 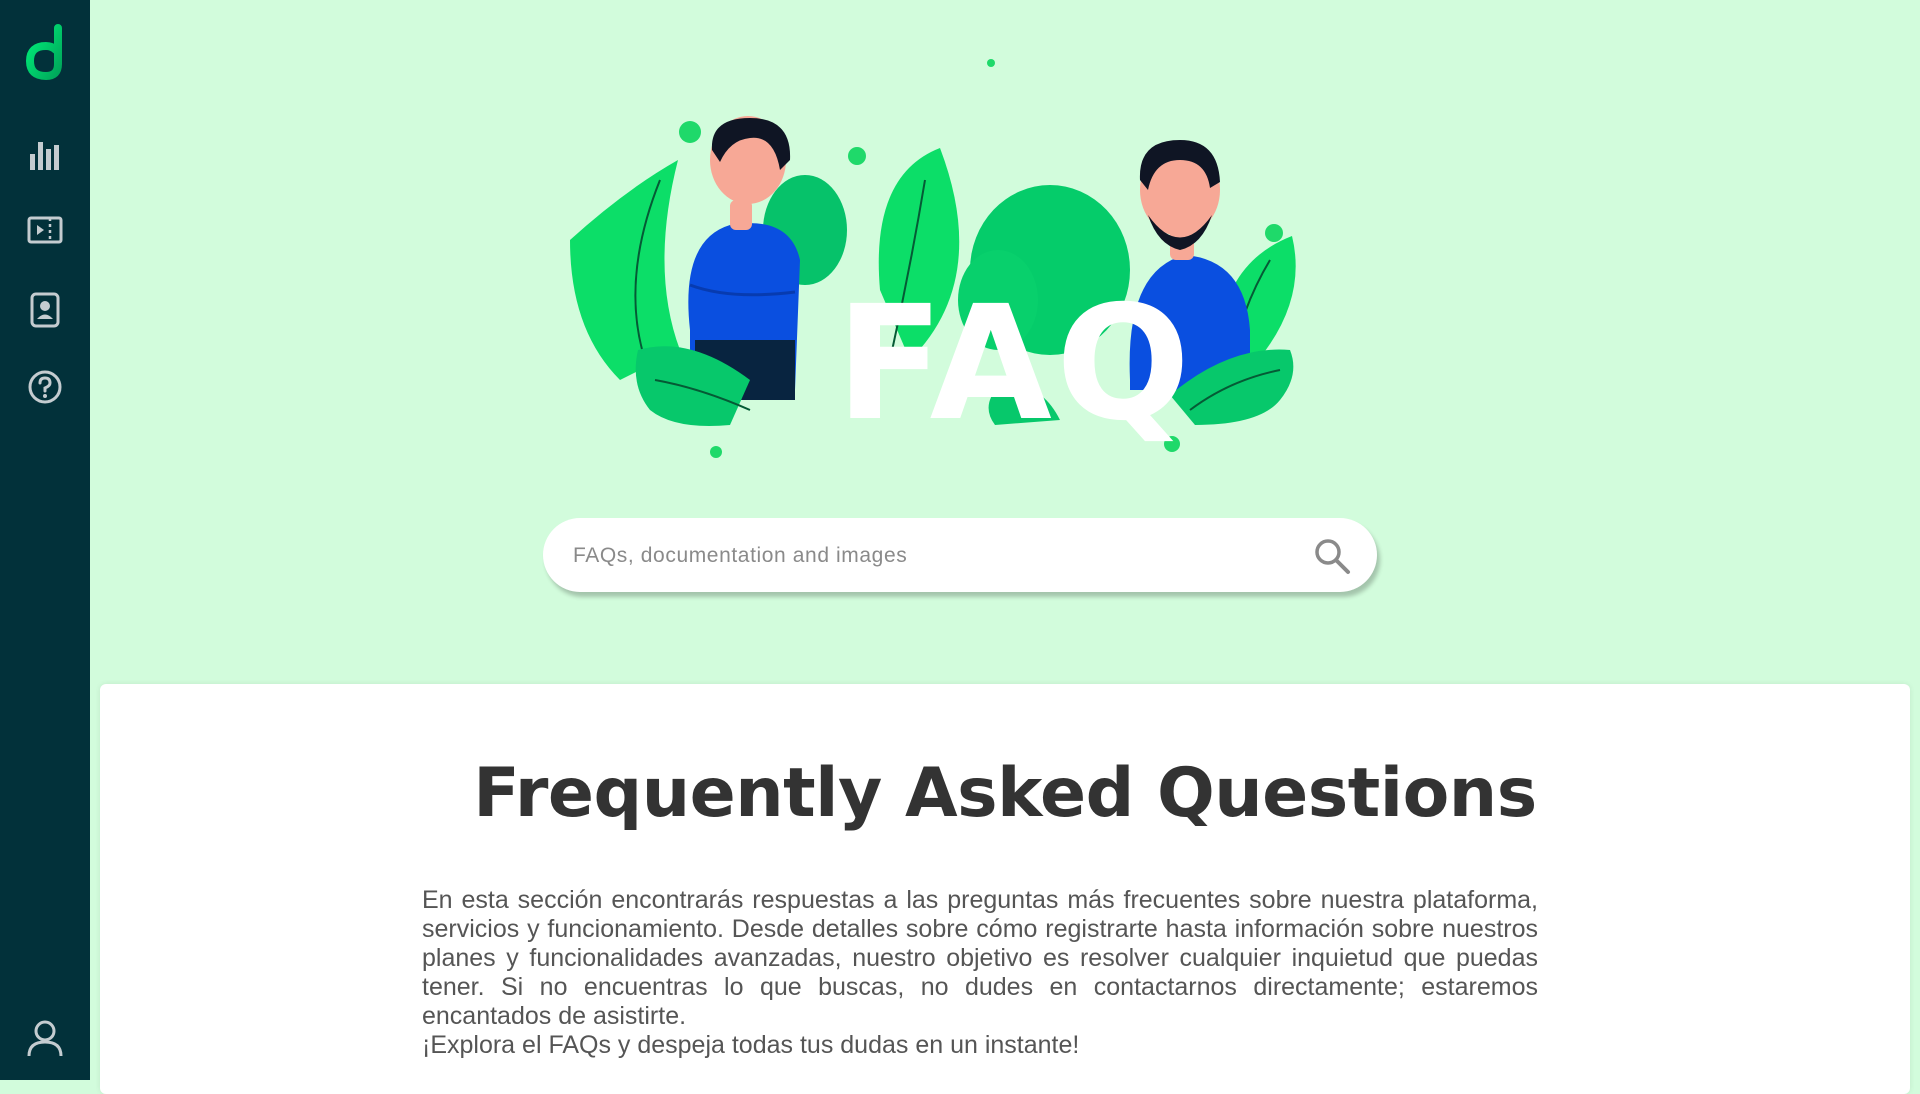 I want to click on faq-search-bar, so click(x=960, y=556).